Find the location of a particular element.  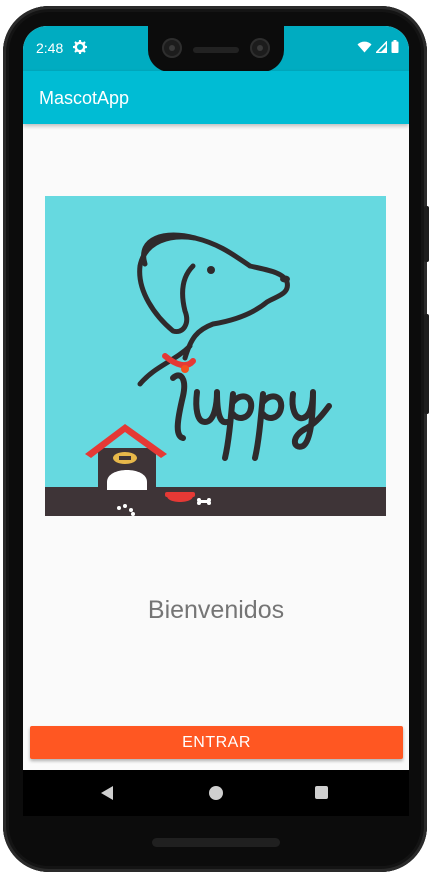

app-bar: MascotApp is located at coordinates (216, 97).